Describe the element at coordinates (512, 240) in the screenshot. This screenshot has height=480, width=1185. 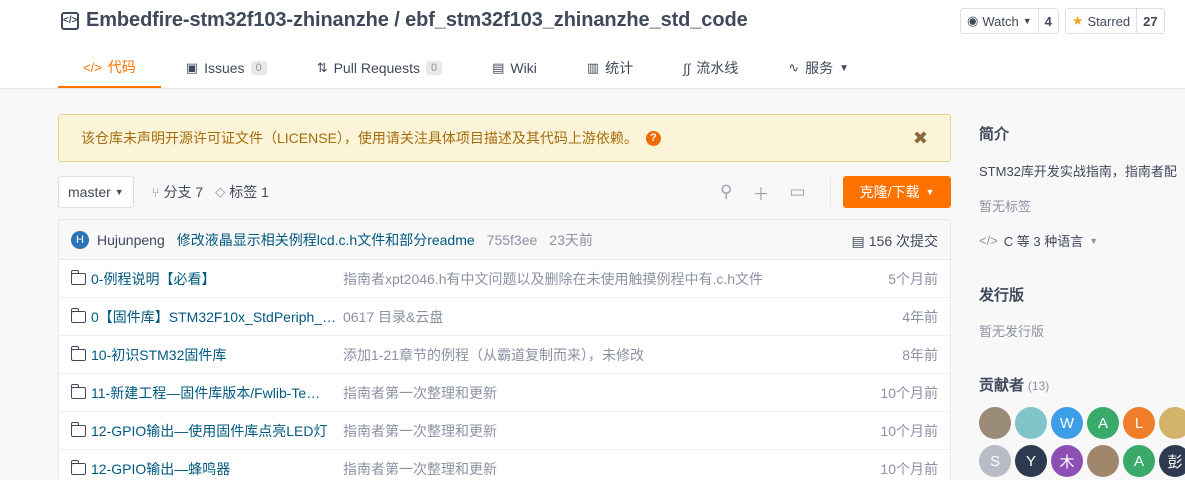
I see `commit-sha: 755f3ee` at that location.